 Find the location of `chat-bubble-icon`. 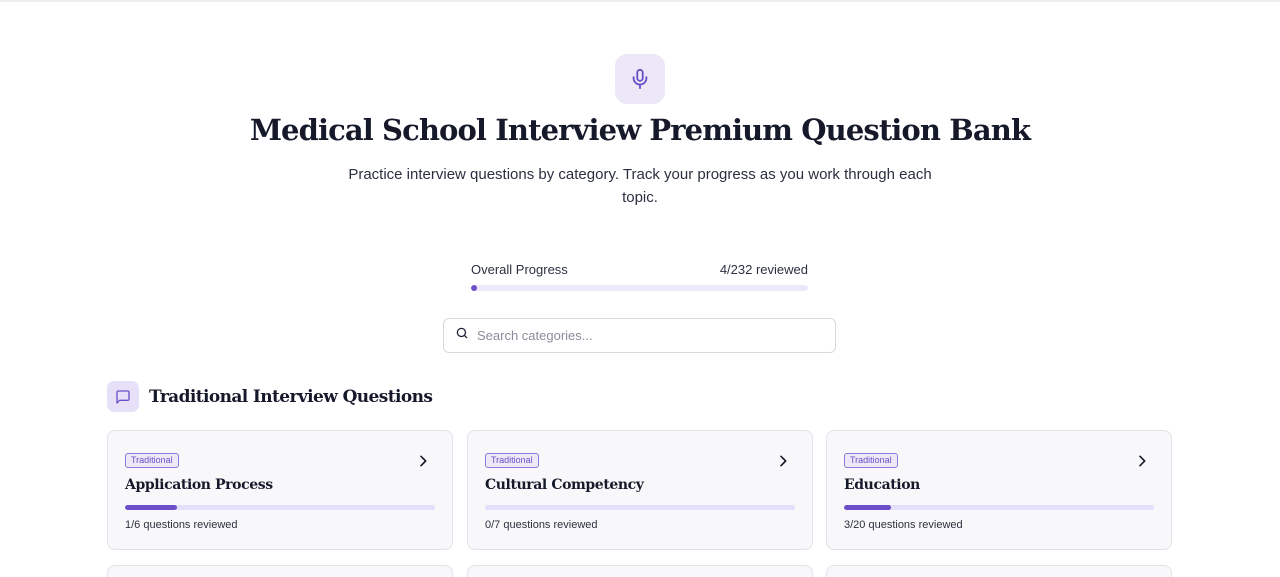

chat-bubble-icon is located at coordinates (123, 396).